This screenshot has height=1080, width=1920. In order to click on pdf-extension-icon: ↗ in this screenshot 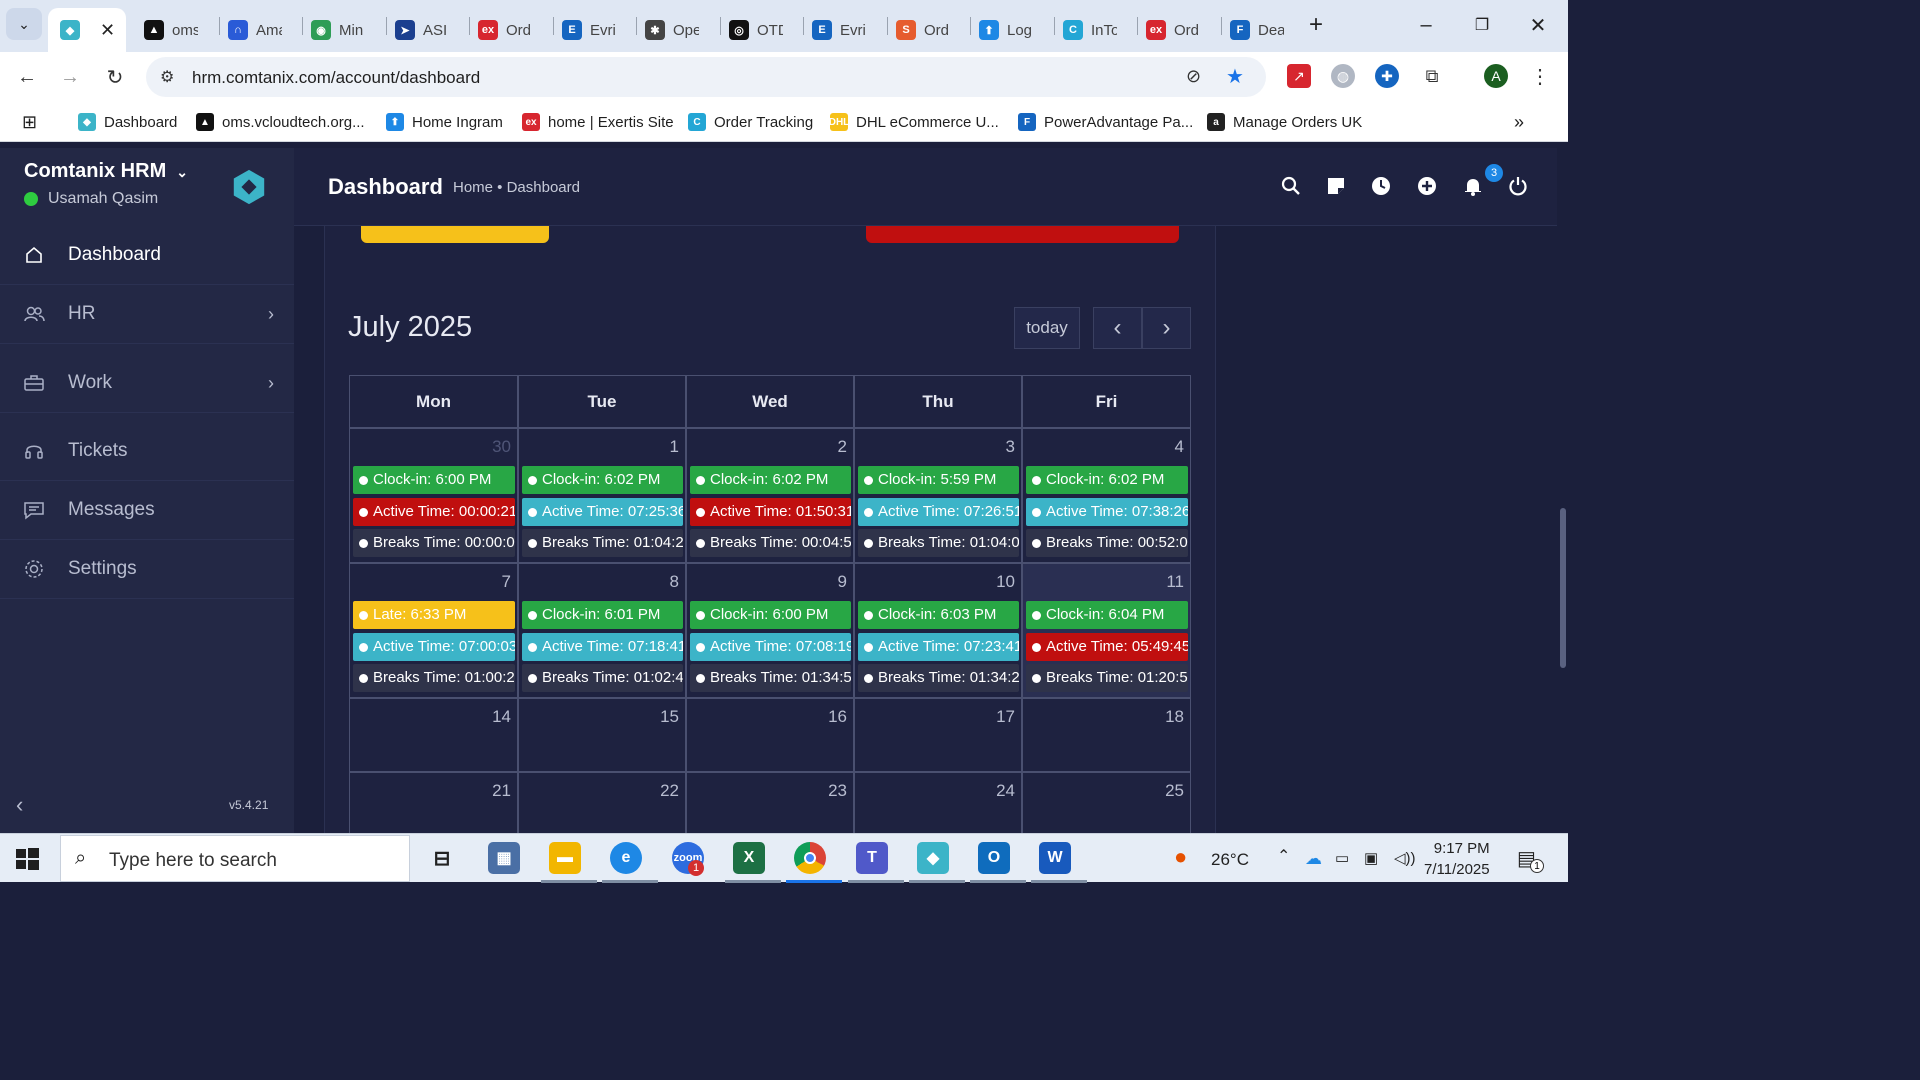, I will do `click(1299, 76)`.